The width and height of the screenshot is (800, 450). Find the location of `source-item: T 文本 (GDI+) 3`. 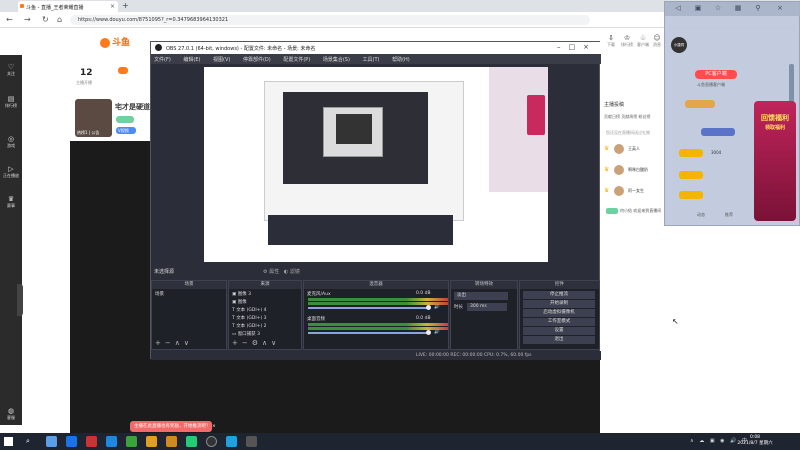

source-item: T 文本 (GDI+) 3 is located at coordinates (249, 318).